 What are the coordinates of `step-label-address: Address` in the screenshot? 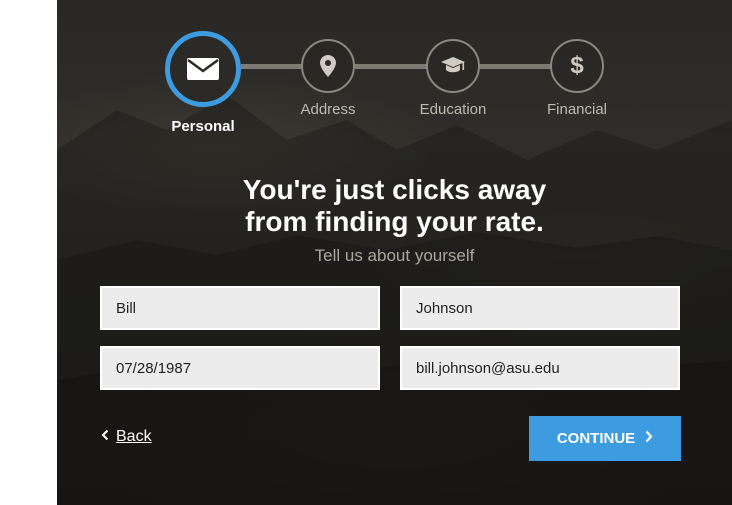 It's located at (328, 109).